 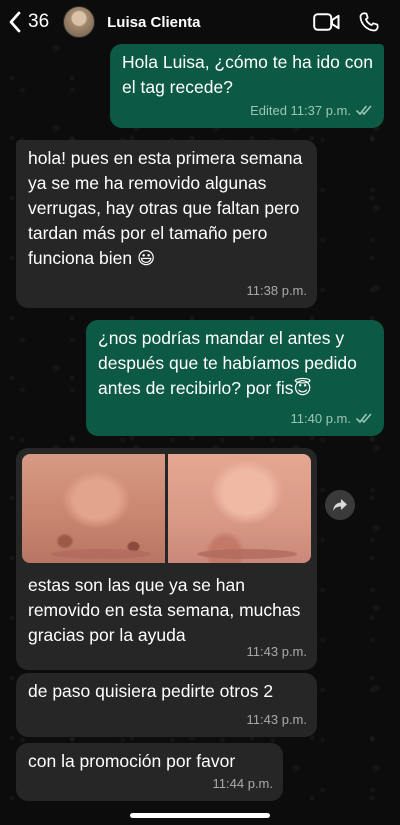 I want to click on chat-header: 36 Luisa Clienta, so click(x=200, y=22).